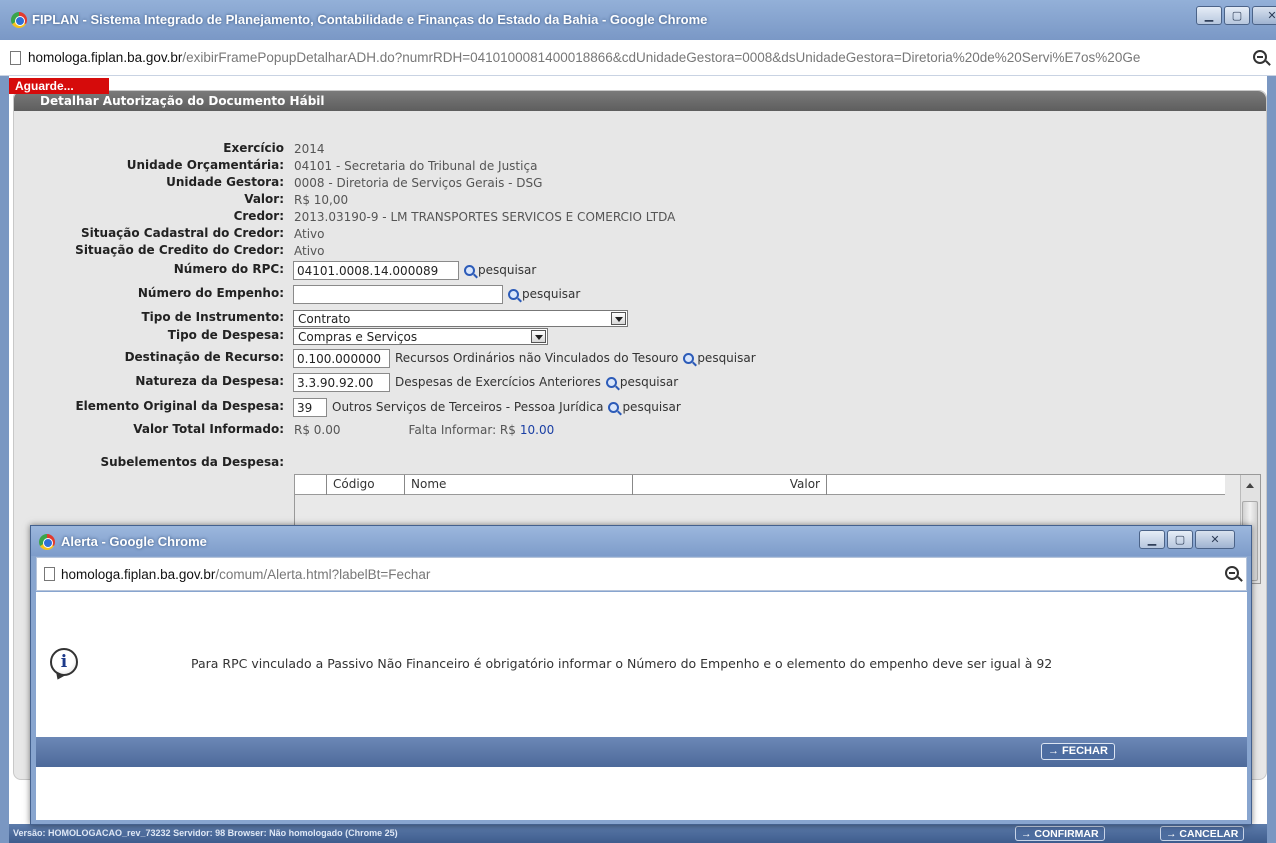 Image resolution: width=1276 pixels, height=843 pixels. I want to click on pesquisar-natureza-link: pesquisar, so click(641, 382).